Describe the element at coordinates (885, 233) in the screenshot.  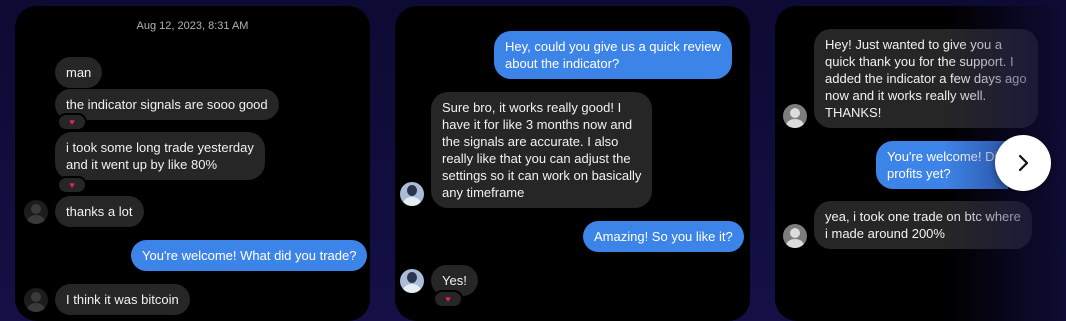
I see `message-text-line: i made around 200%` at that location.